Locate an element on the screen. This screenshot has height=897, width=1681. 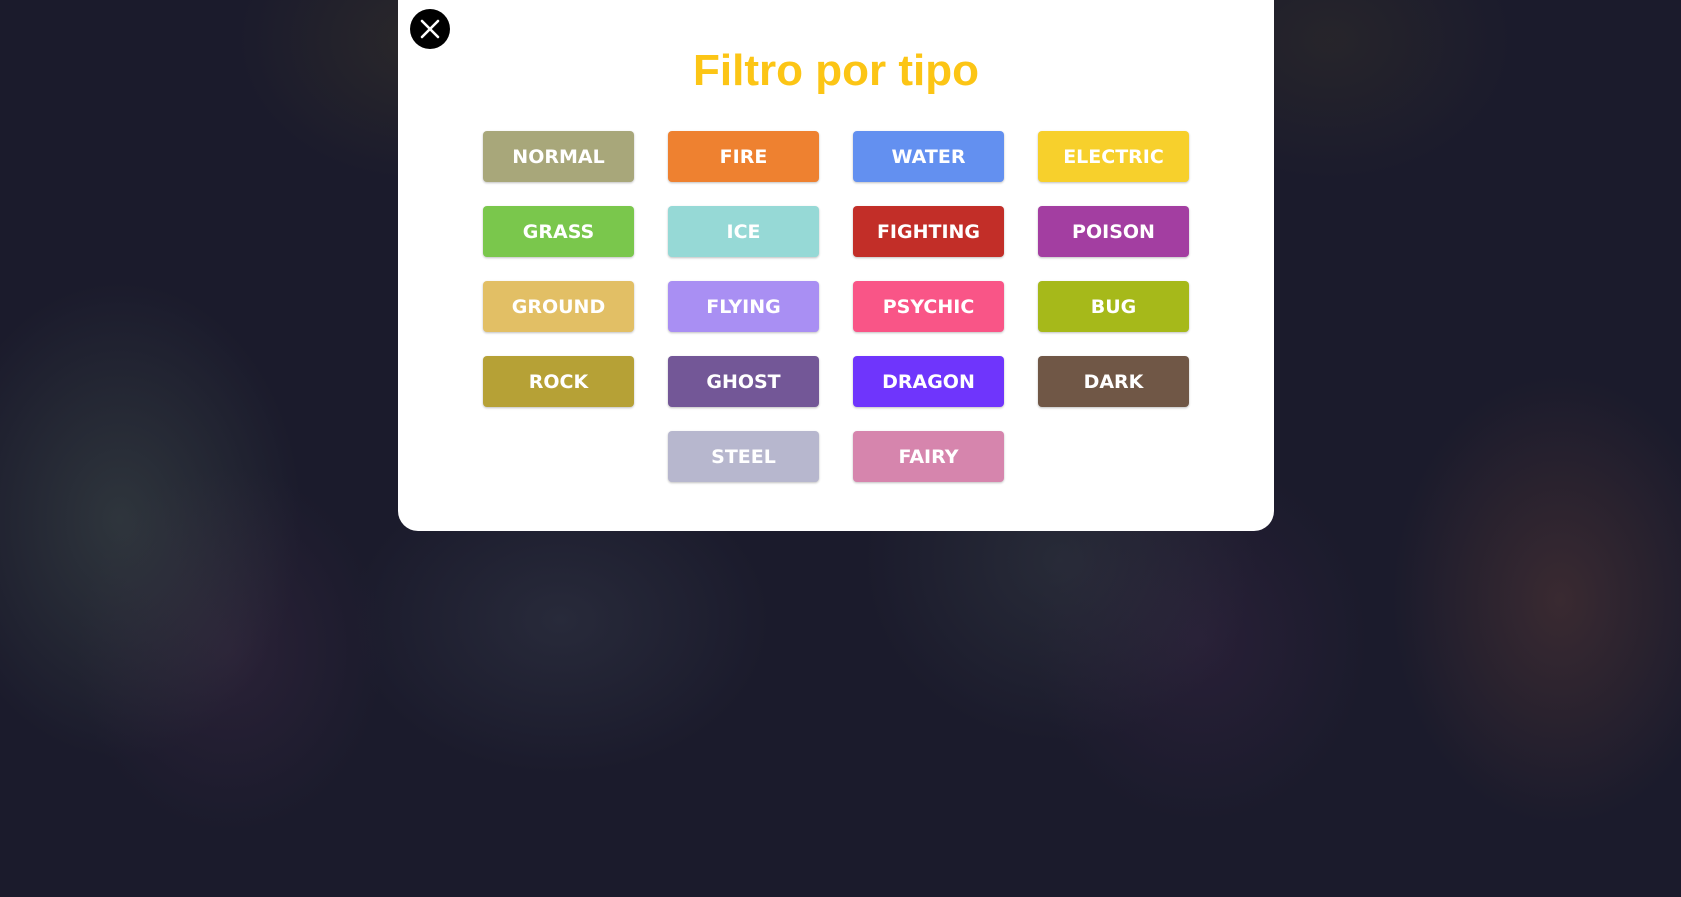
type-button-electric: ELECTRIC is located at coordinates (1113, 156).